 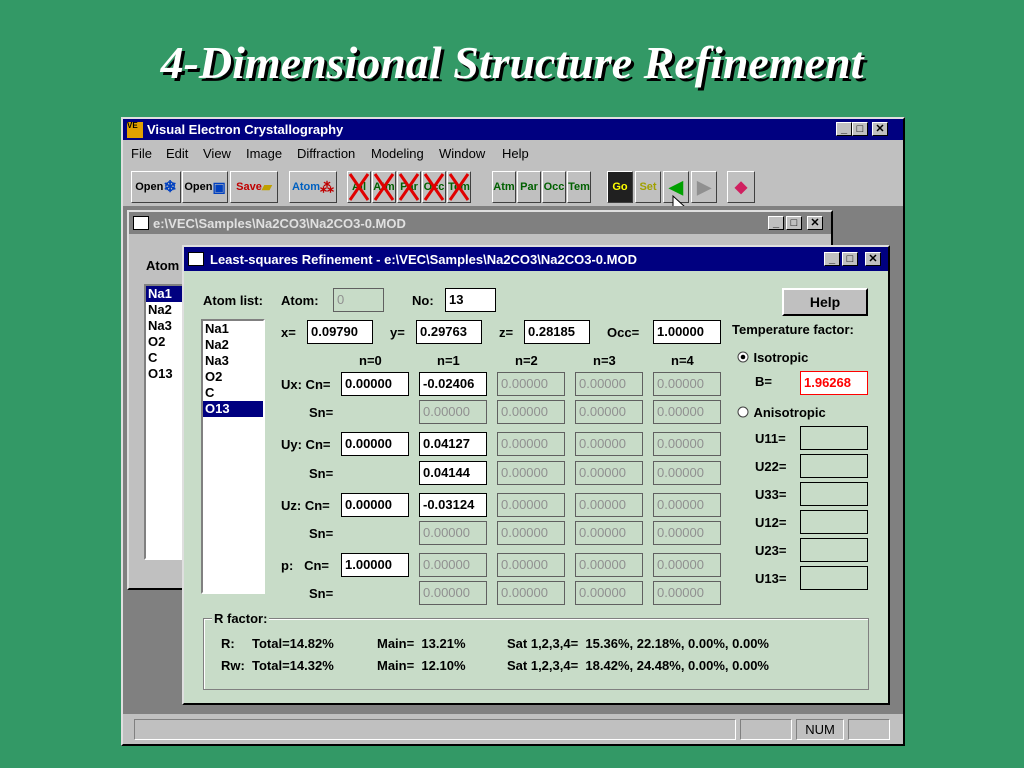 I want to click on atom-label: Atom:, so click(x=300, y=300).